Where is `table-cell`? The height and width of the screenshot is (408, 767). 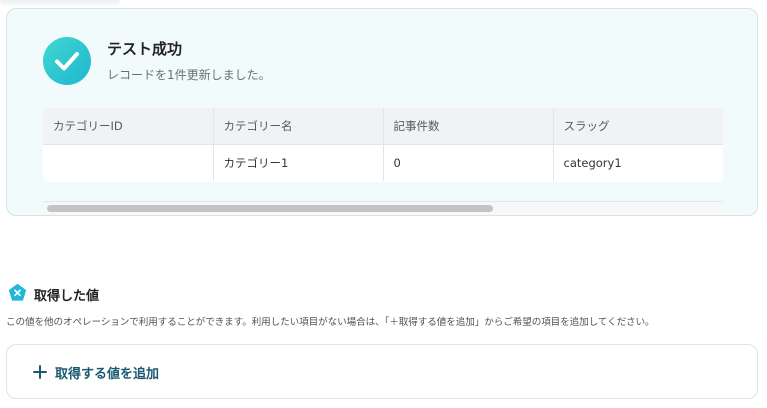 table-cell is located at coordinates (128, 162).